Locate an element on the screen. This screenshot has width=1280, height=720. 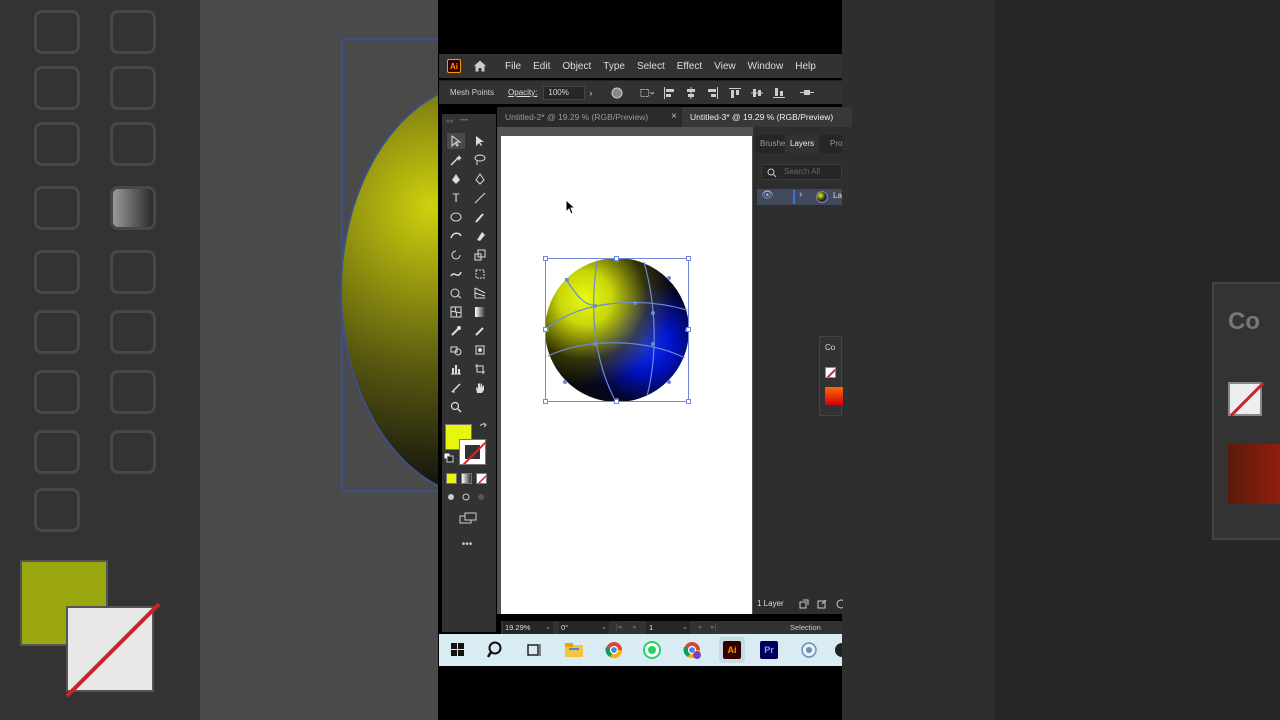
app-icon is located at coordinates (809, 650).